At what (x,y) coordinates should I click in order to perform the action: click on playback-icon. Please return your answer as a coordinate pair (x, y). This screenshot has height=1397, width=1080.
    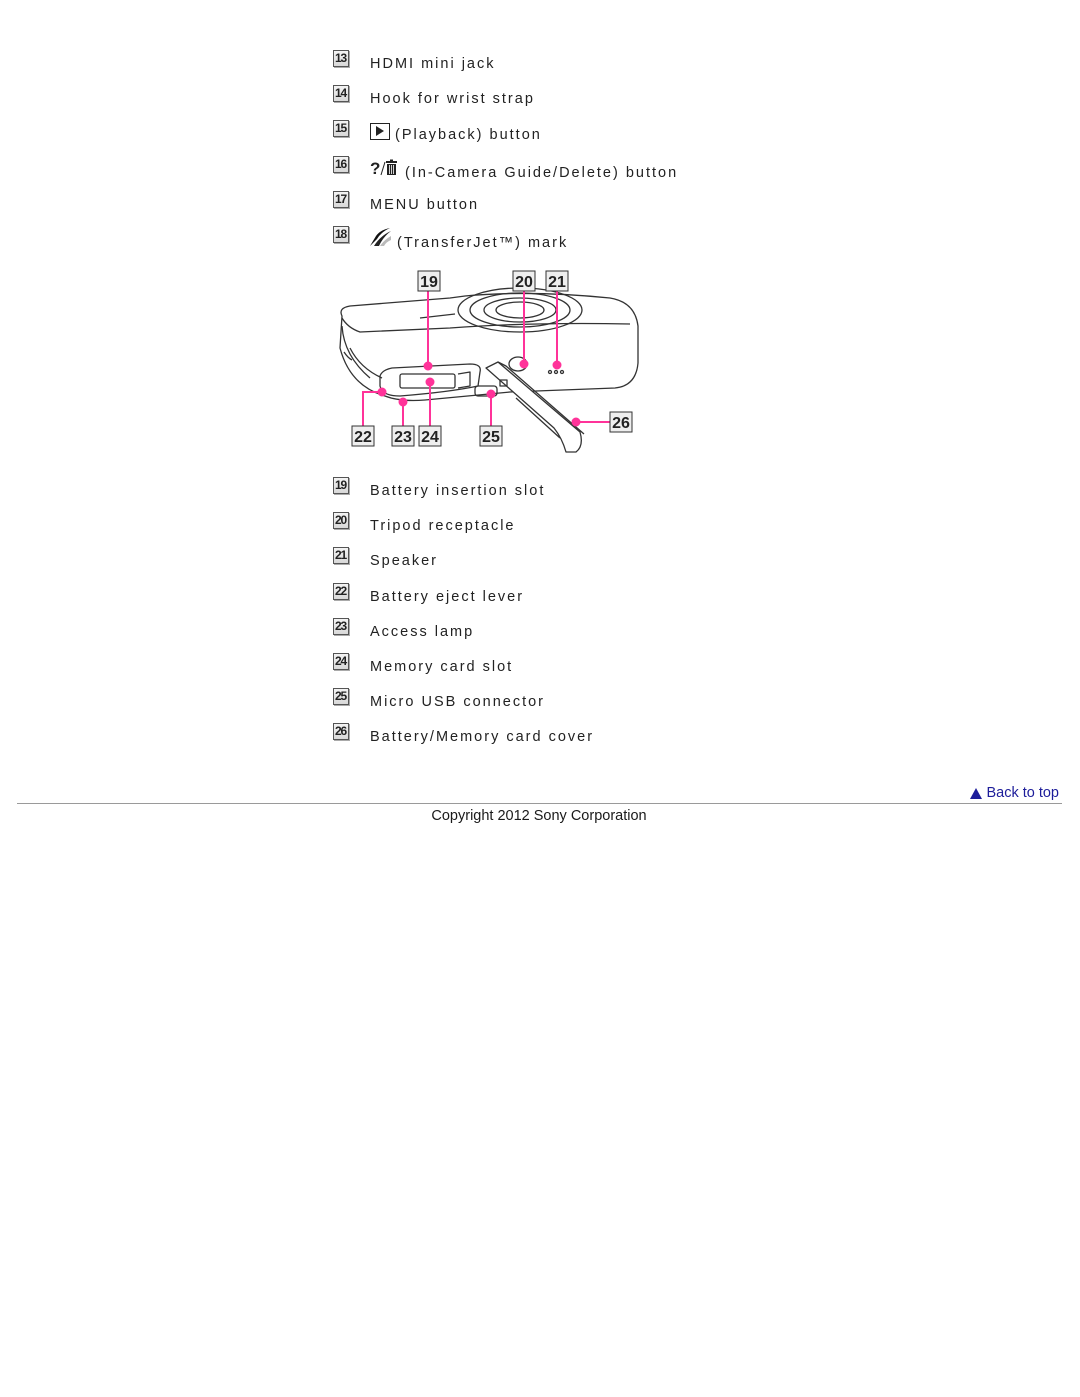
    Looking at the image, I should click on (380, 132).